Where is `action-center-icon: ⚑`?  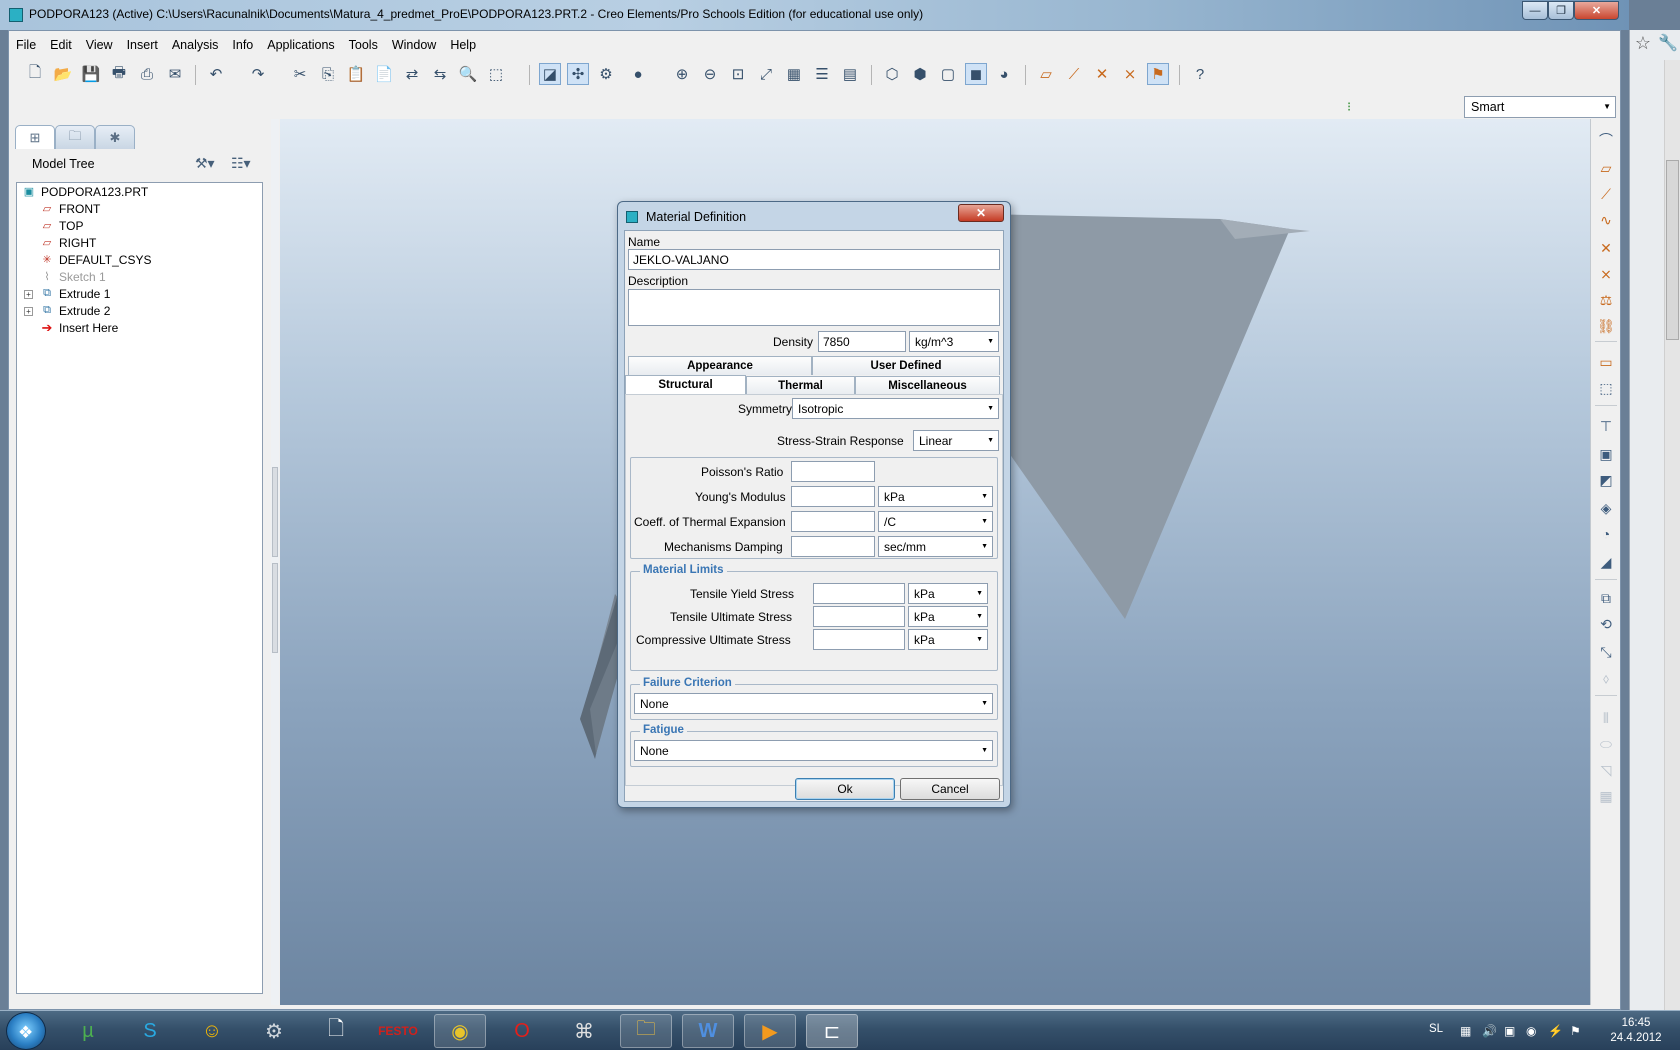 action-center-icon: ⚑ is located at coordinates (1575, 1031).